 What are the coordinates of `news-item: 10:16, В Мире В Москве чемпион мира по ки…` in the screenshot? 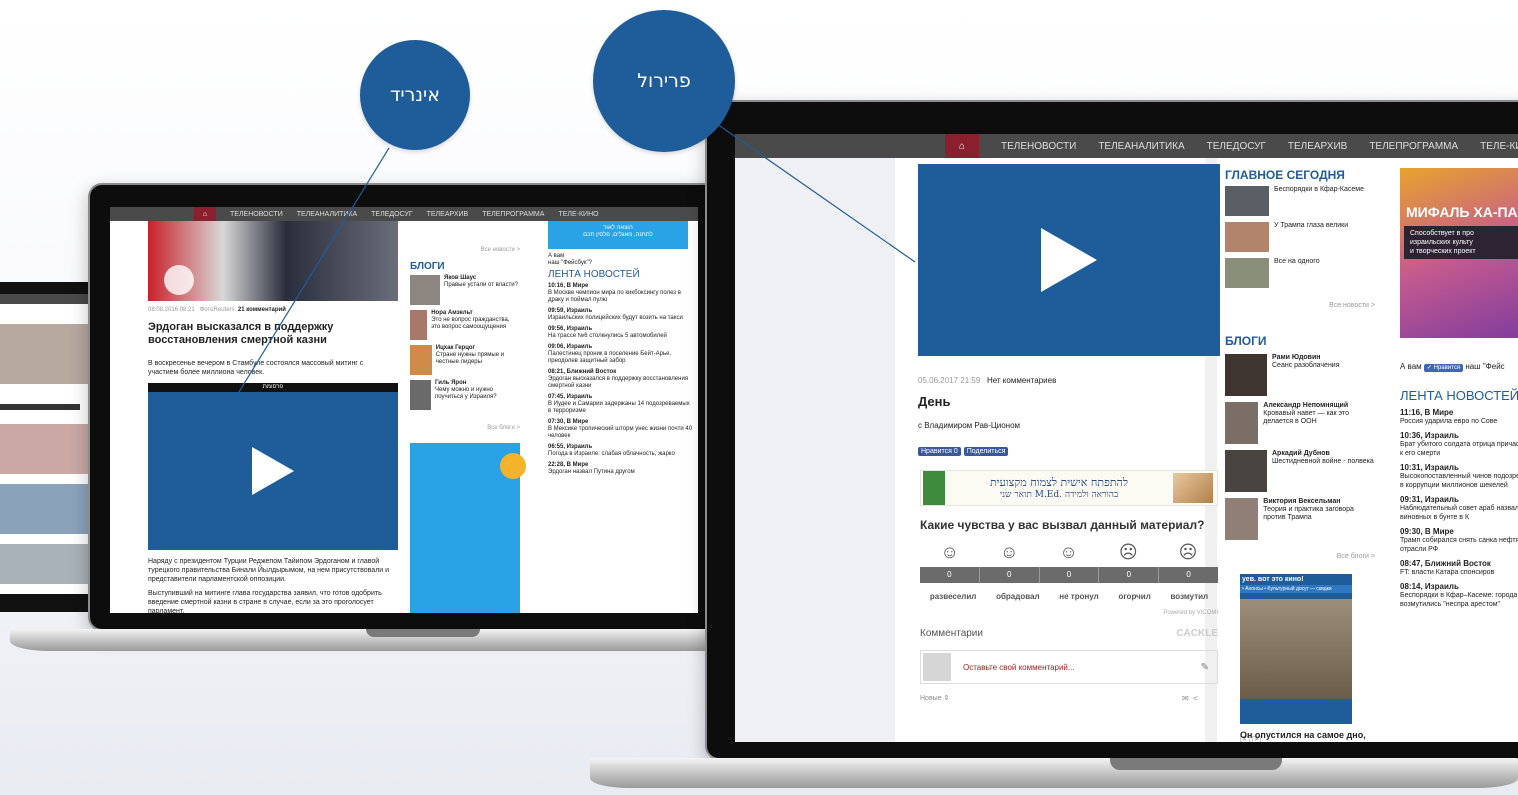 It's located at (620, 293).